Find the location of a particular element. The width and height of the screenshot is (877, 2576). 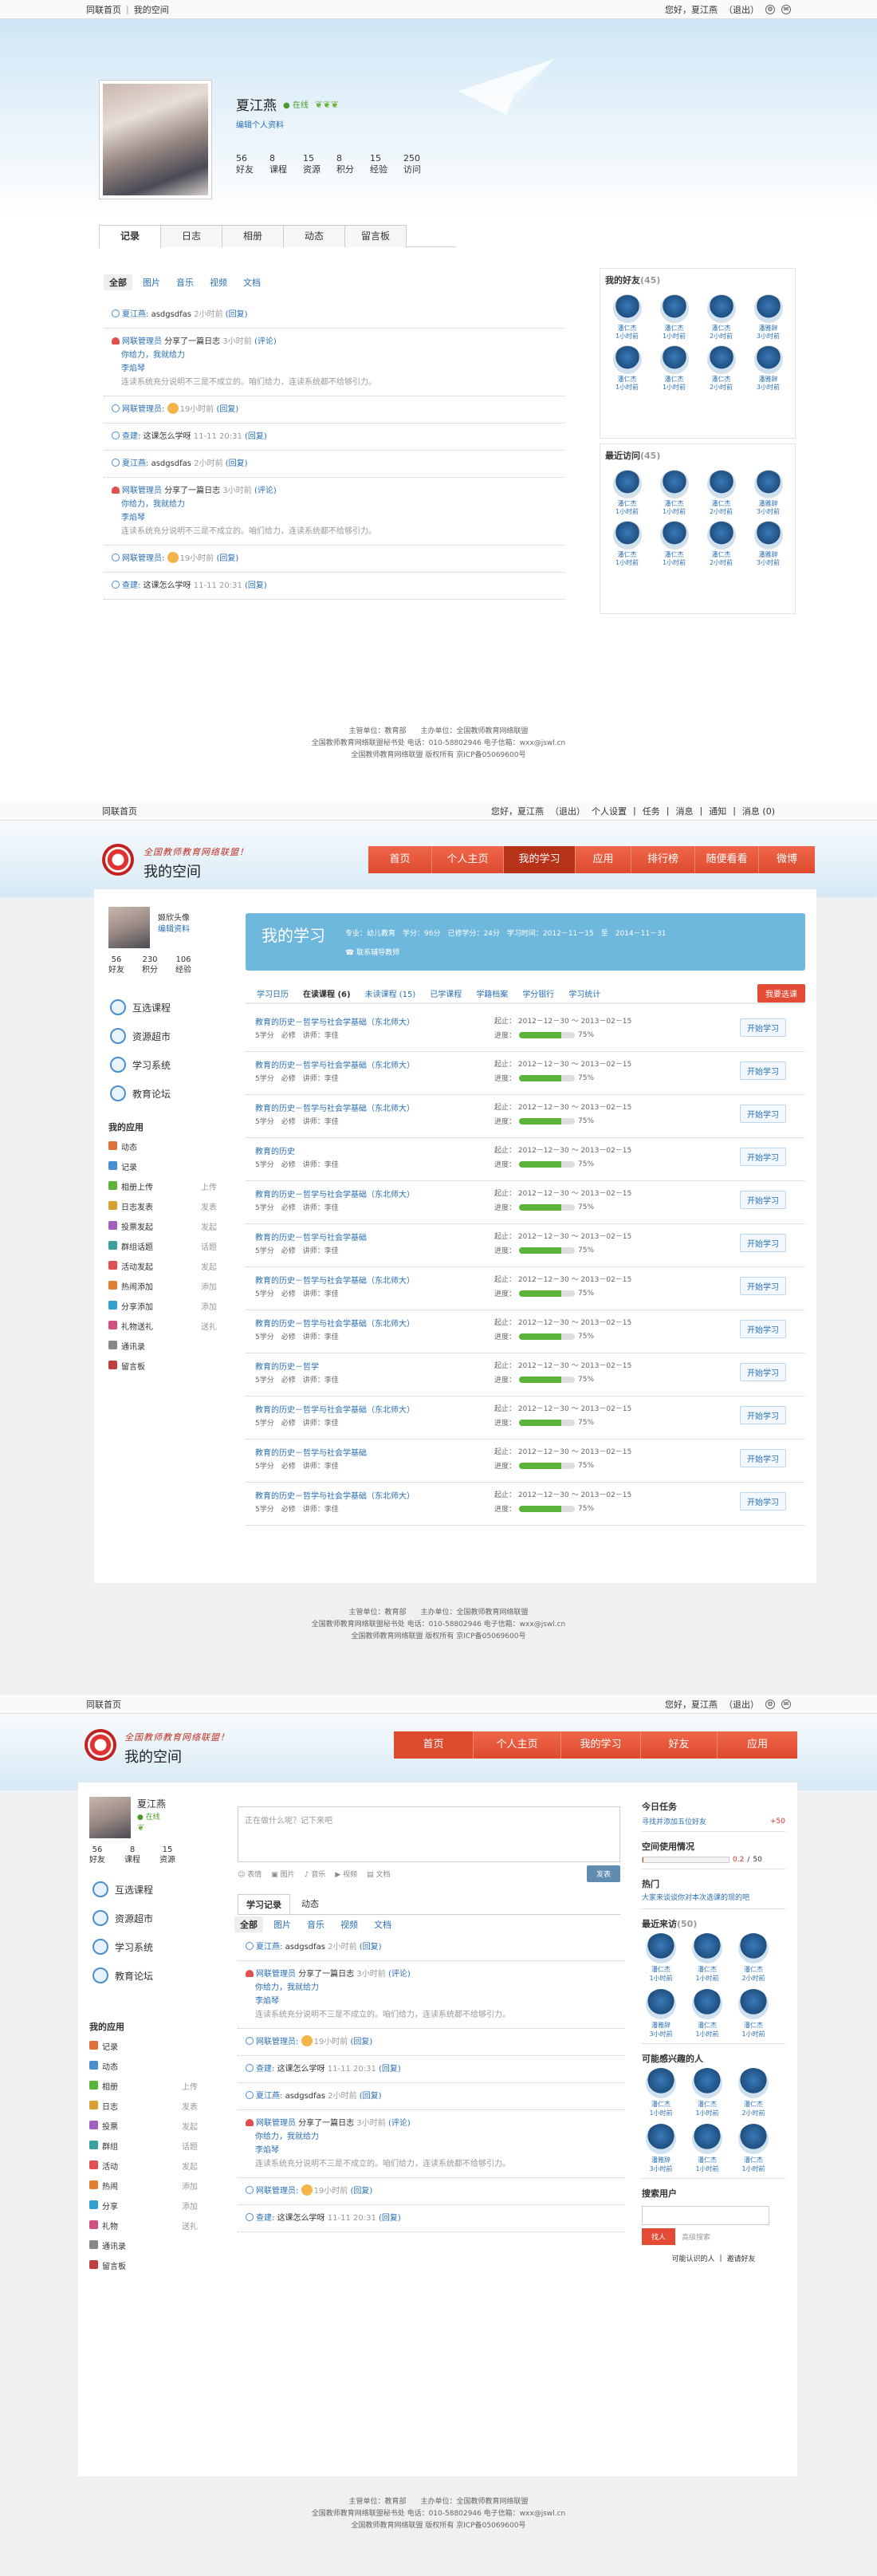

find-button: 找人 is located at coordinates (659, 2236).